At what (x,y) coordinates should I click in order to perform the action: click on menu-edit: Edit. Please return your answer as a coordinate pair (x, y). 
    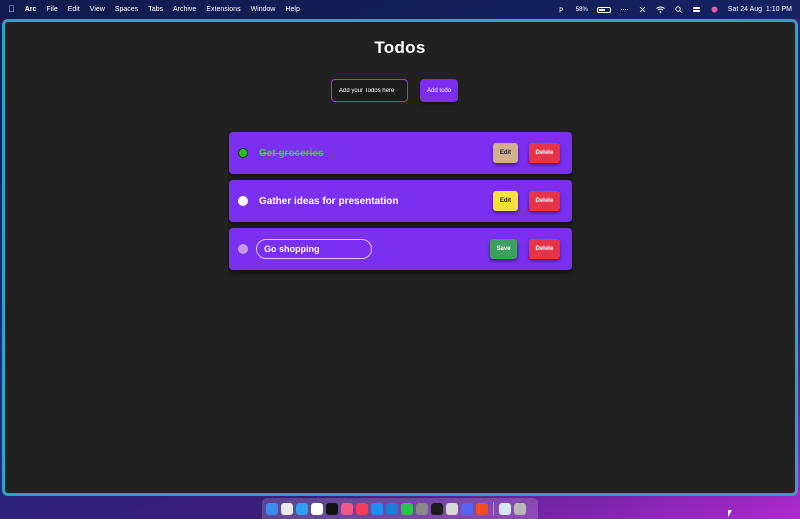
    Looking at the image, I should click on (74, 9).